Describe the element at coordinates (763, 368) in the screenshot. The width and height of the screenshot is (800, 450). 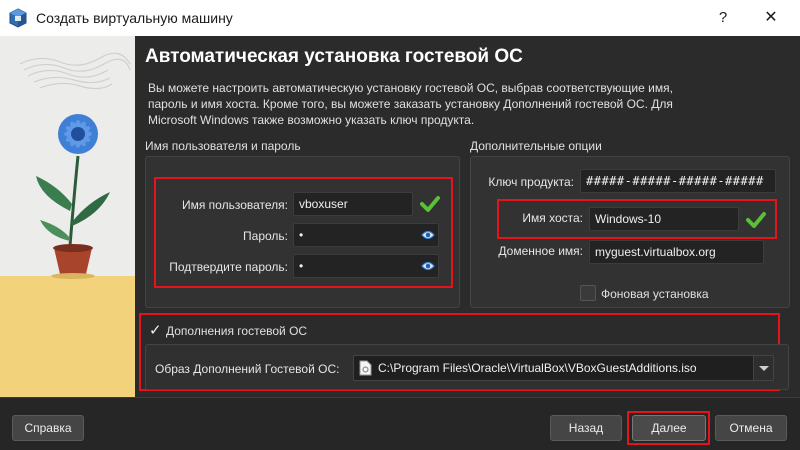
I see `chevron-down-icon` at that location.